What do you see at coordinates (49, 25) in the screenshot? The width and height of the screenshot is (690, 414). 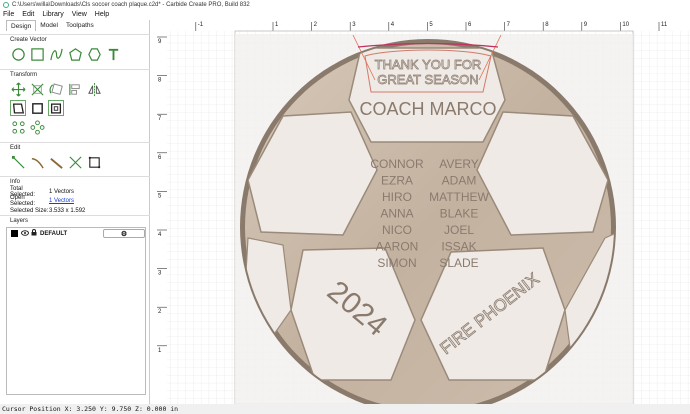 I see `tab-model: Model` at bounding box center [49, 25].